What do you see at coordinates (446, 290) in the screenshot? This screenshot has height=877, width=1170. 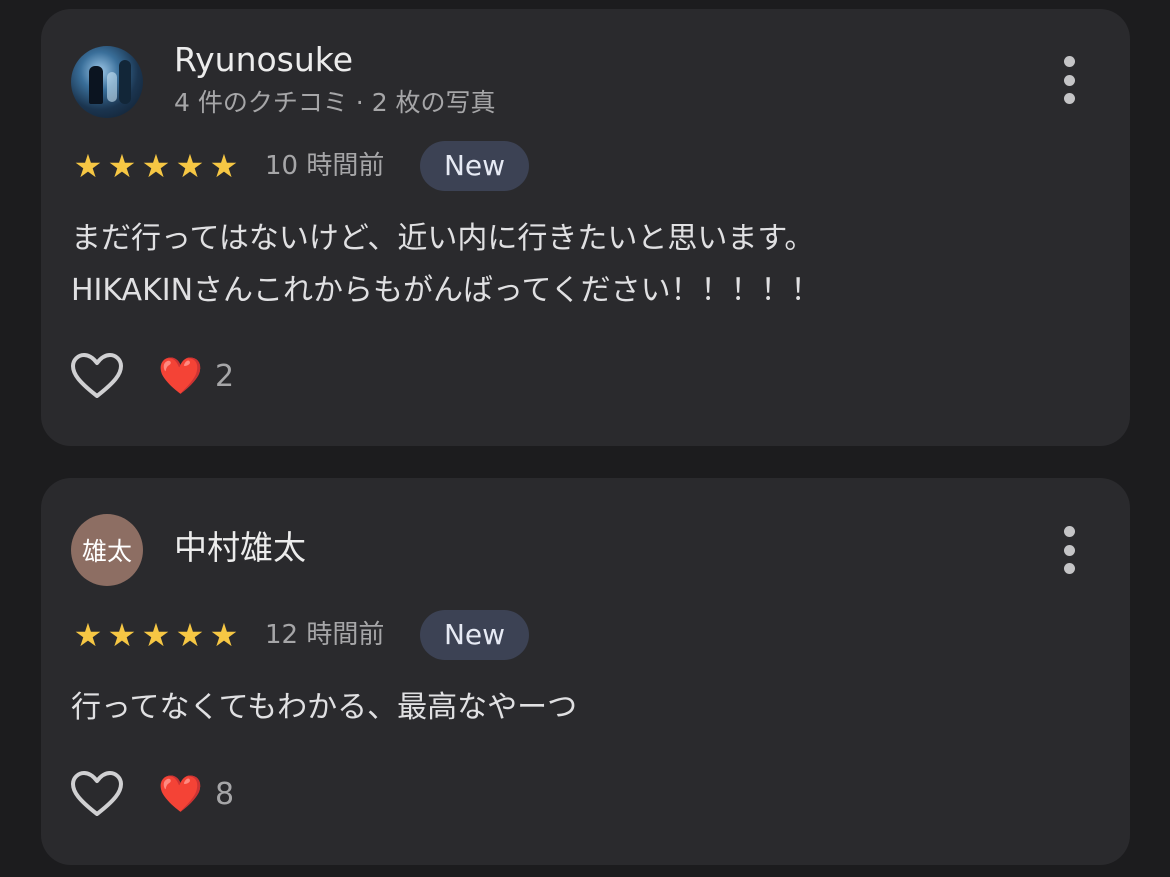 I see `review-text-line: HIKAKINさんこれからもがんばってください！！！！！` at bounding box center [446, 290].